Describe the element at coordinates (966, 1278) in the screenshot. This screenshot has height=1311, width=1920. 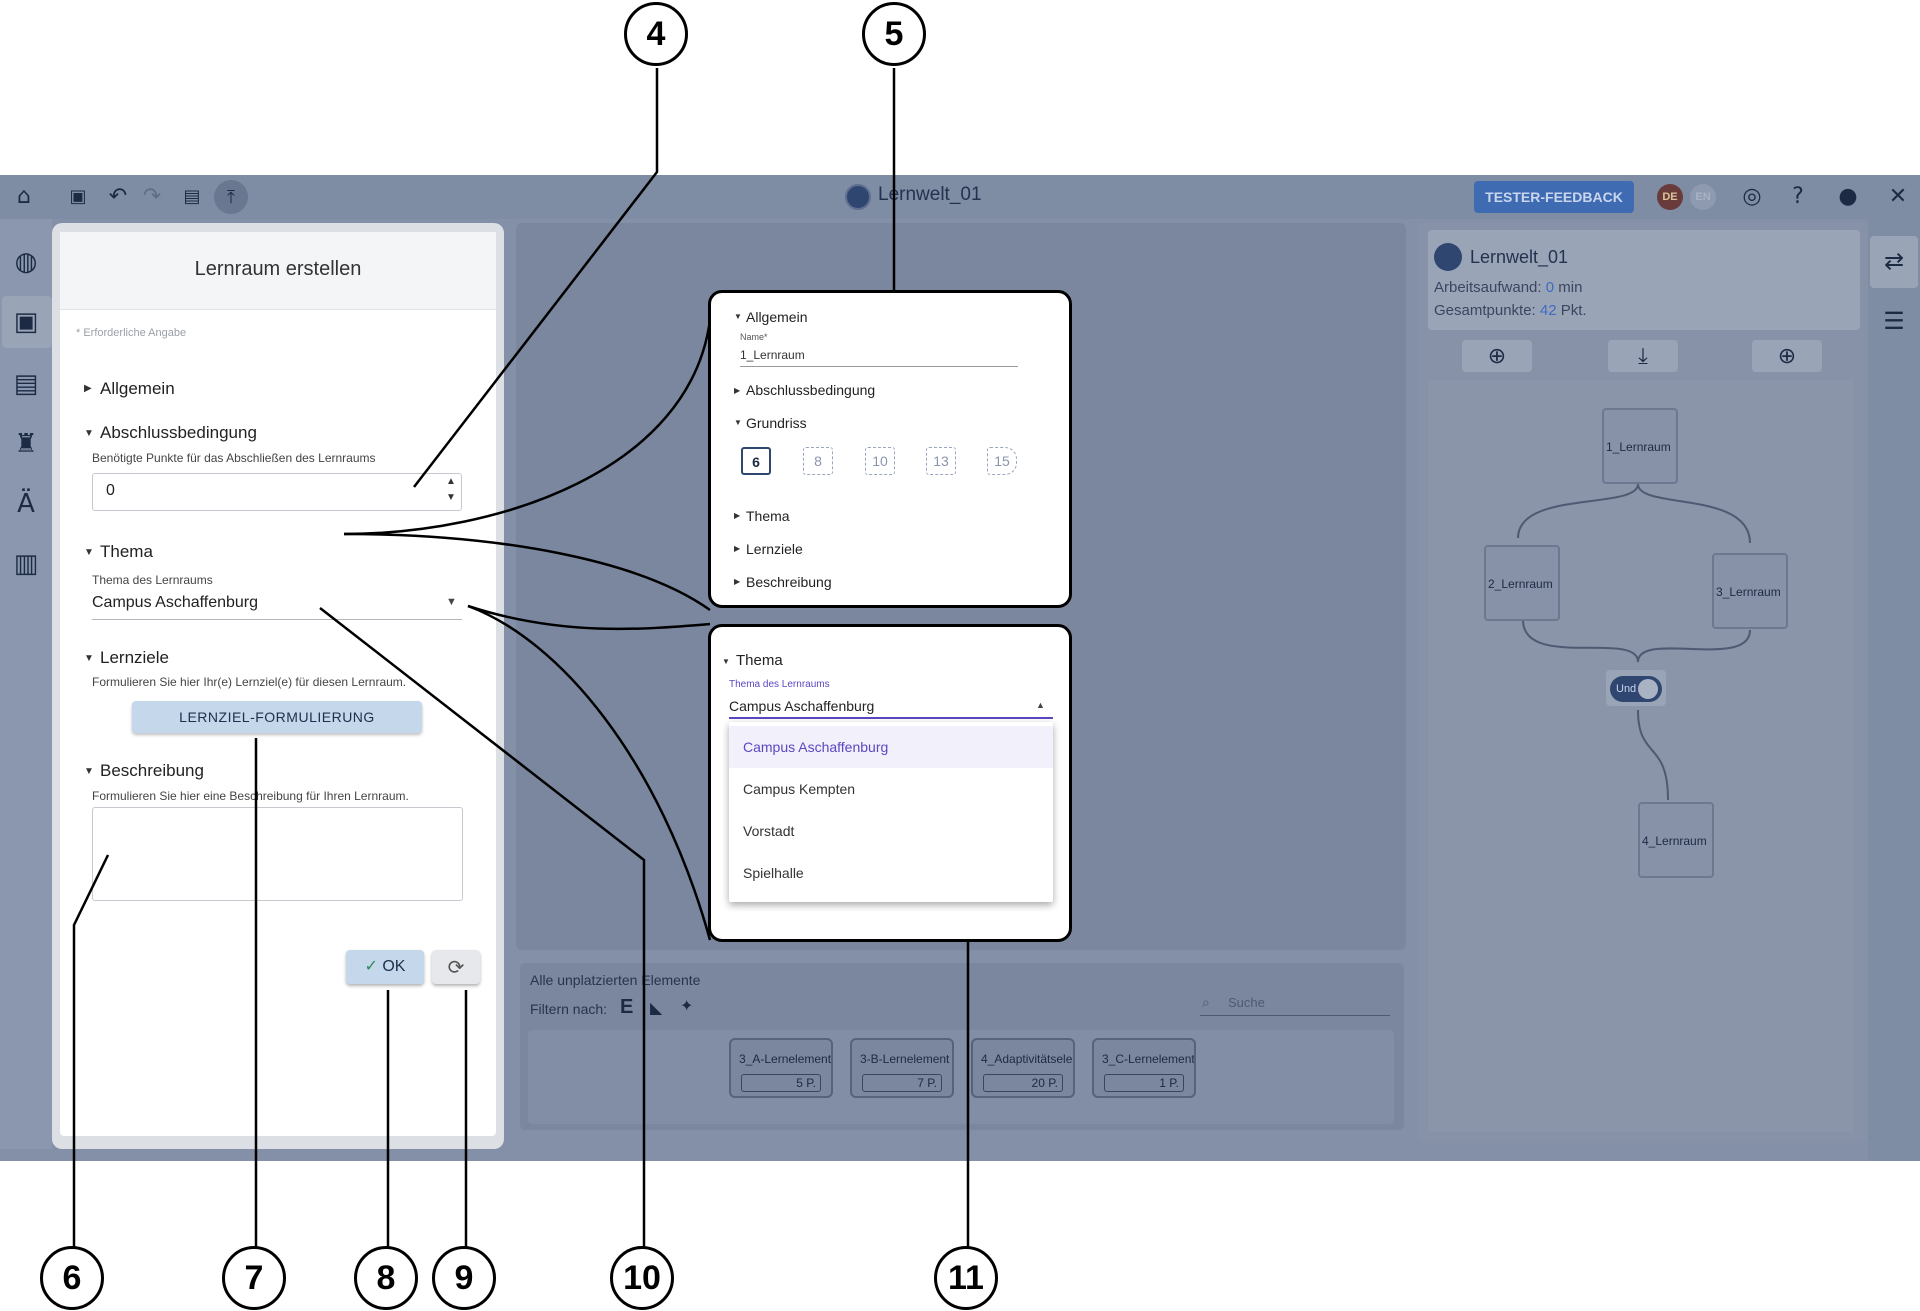
I see `marker-11: 11` at that location.